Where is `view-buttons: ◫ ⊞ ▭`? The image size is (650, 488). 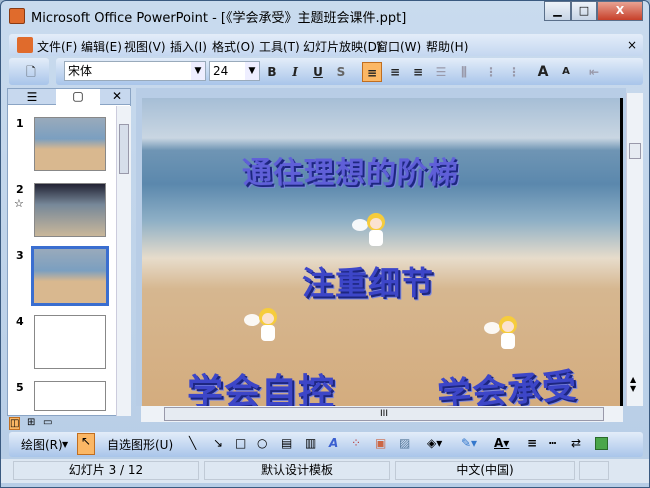
view-buttons: ◫ ⊞ ▭ is located at coordinates (69, 424).